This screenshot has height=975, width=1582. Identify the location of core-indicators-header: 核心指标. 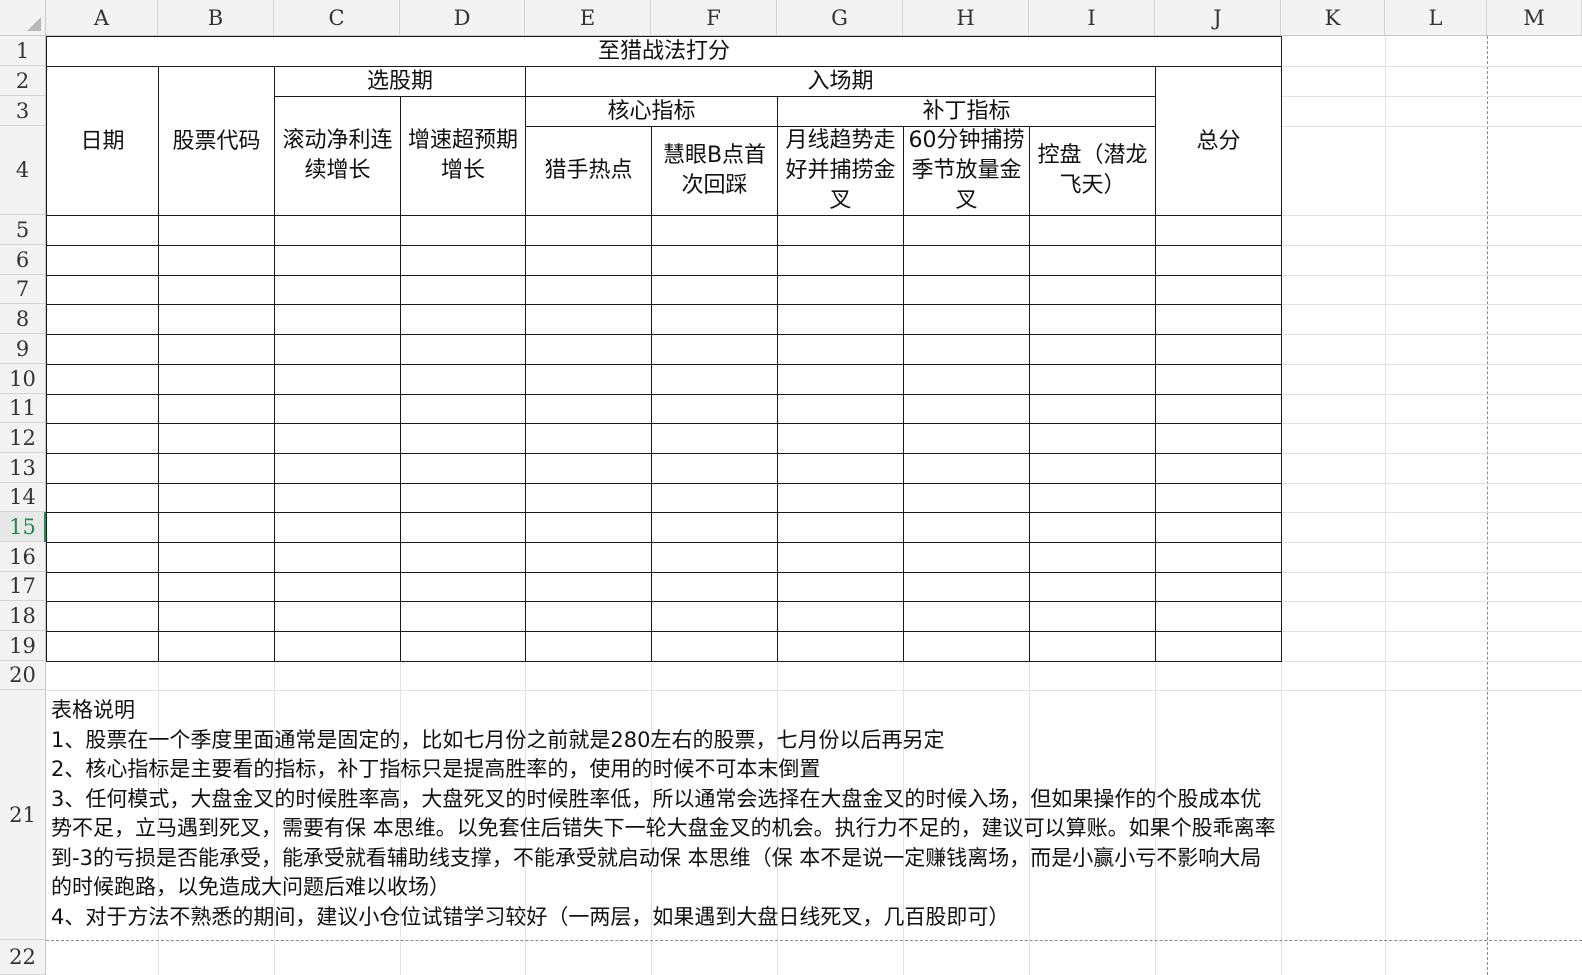
(651, 111).